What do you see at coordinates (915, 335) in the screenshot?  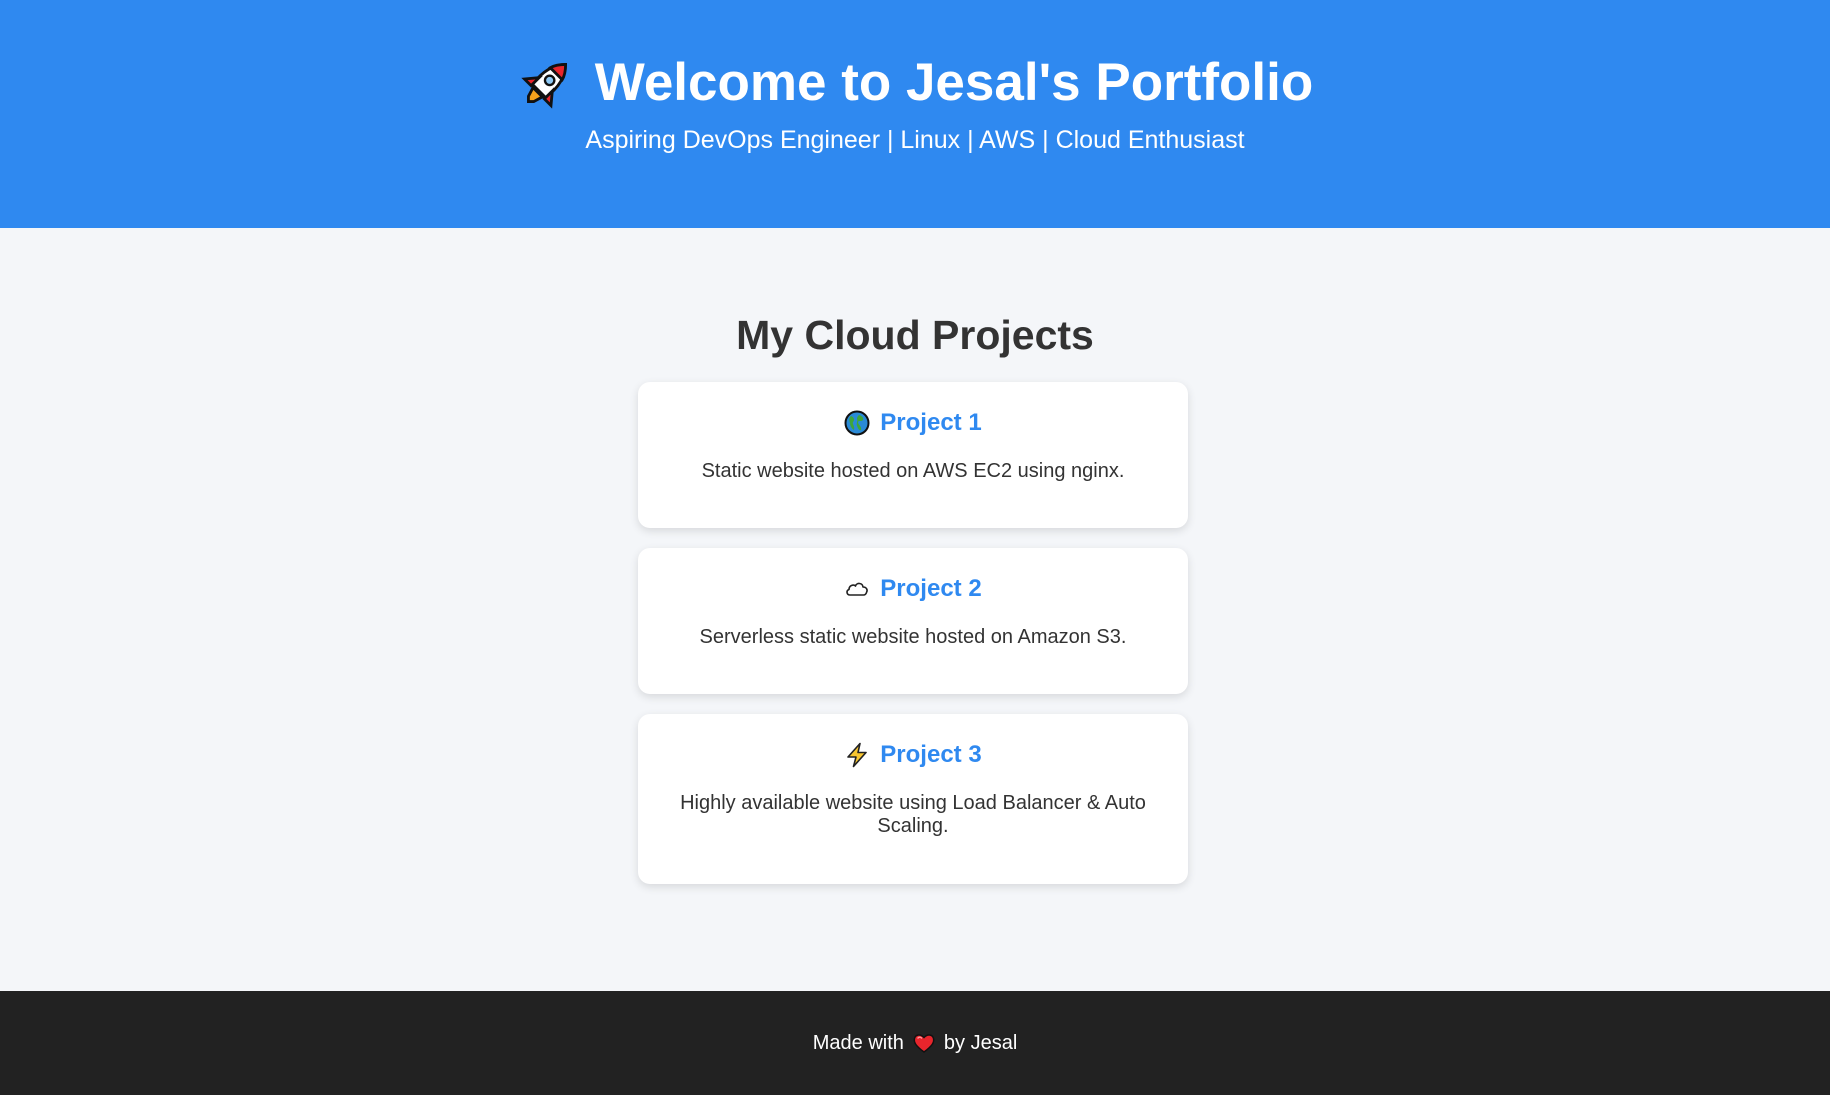 I see `section-title: My Cloud Projects` at bounding box center [915, 335].